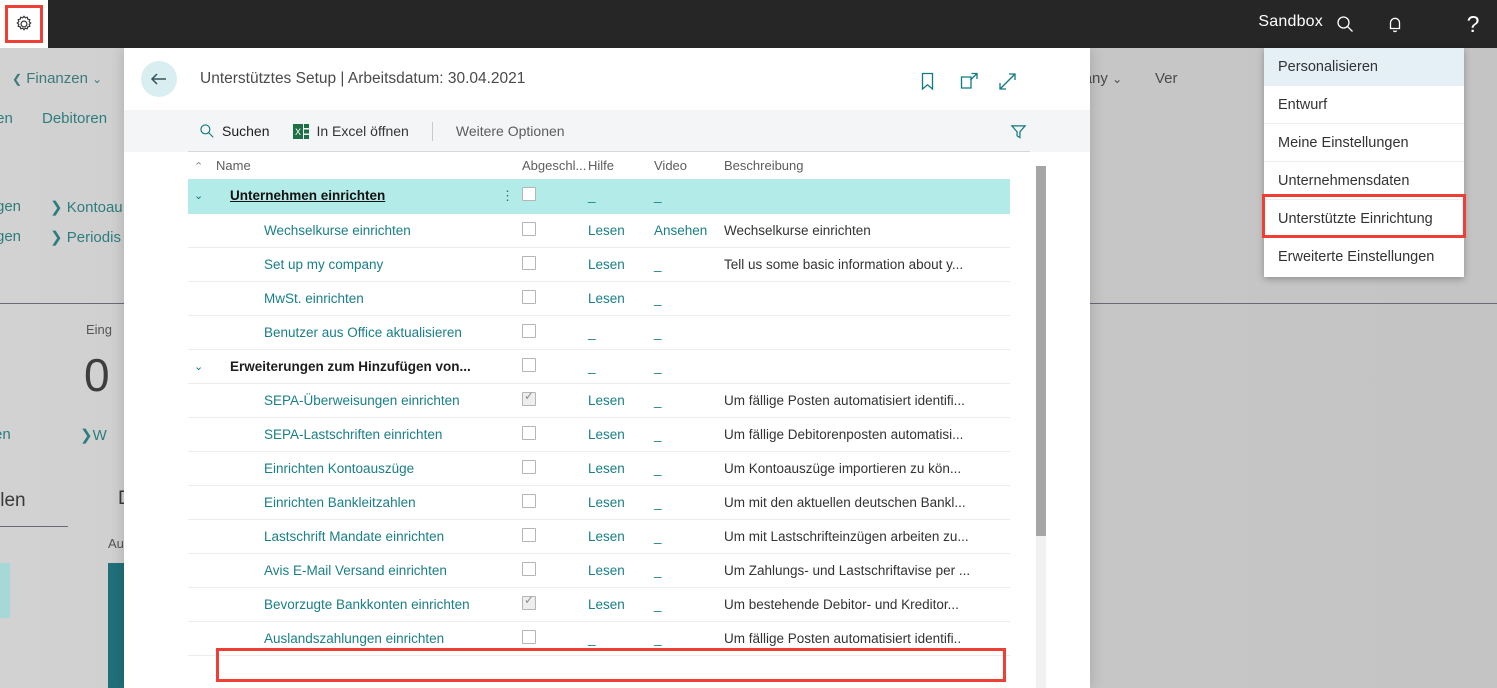 Image resolution: width=1497 pixels, height=688 pixels. I want to click on bg-nav-item-3: gen, so click(10, 206).